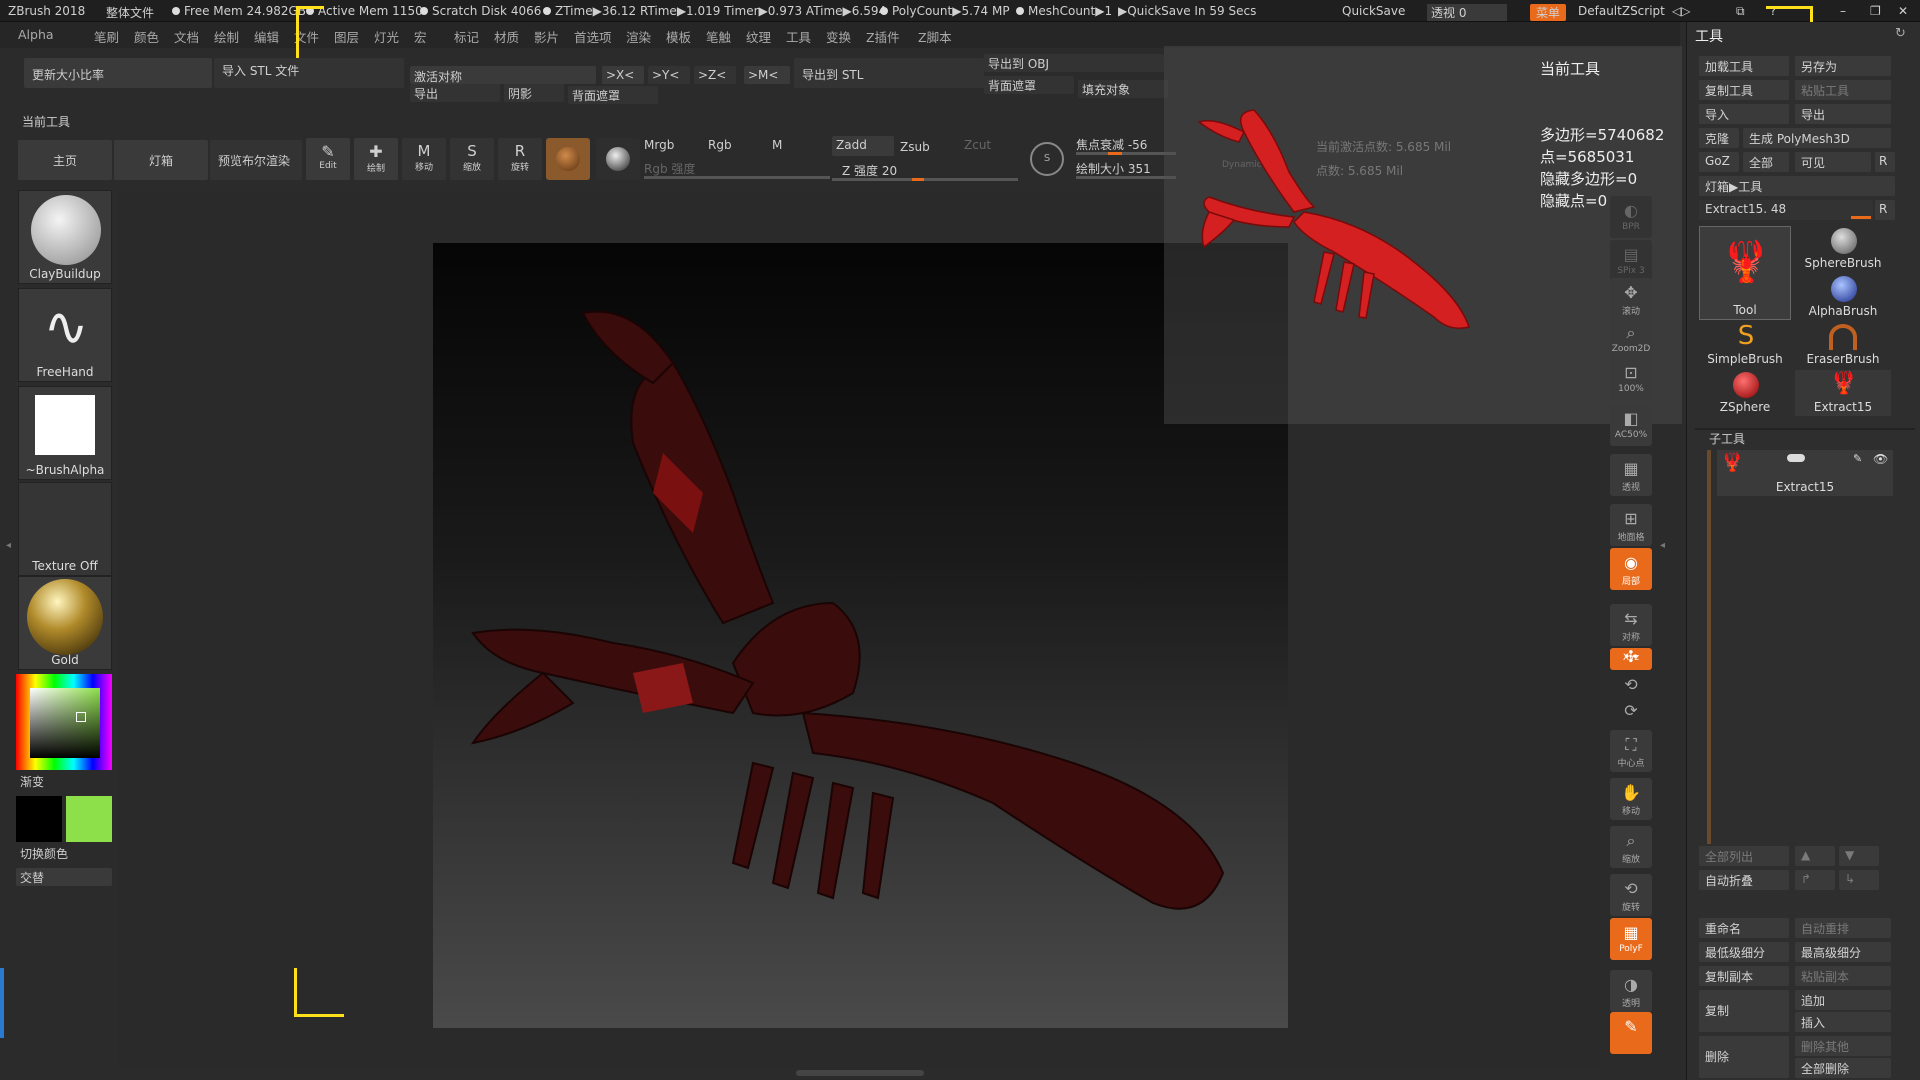 This screenshot has height=1080, width=1920. What do you see at coordinates (1745, 273) in the screenshot?
I see `tool-thumb-tool: 🦞 Tool` at bounding box center [1745, 273].